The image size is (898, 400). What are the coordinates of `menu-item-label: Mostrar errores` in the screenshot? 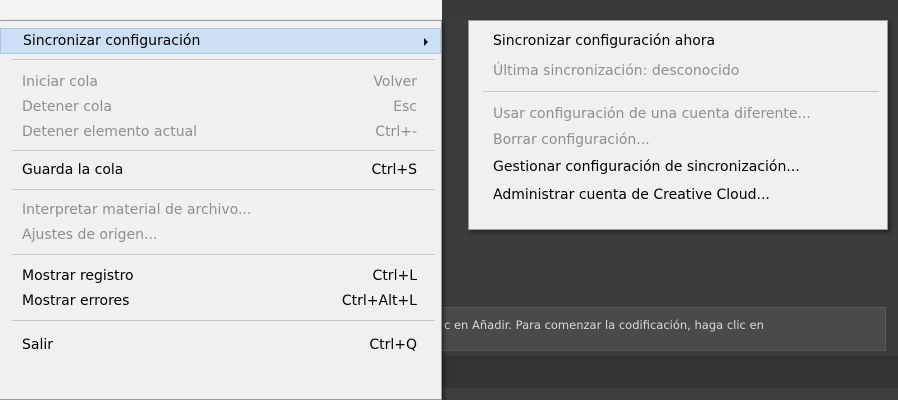 It's located at (76, 301).